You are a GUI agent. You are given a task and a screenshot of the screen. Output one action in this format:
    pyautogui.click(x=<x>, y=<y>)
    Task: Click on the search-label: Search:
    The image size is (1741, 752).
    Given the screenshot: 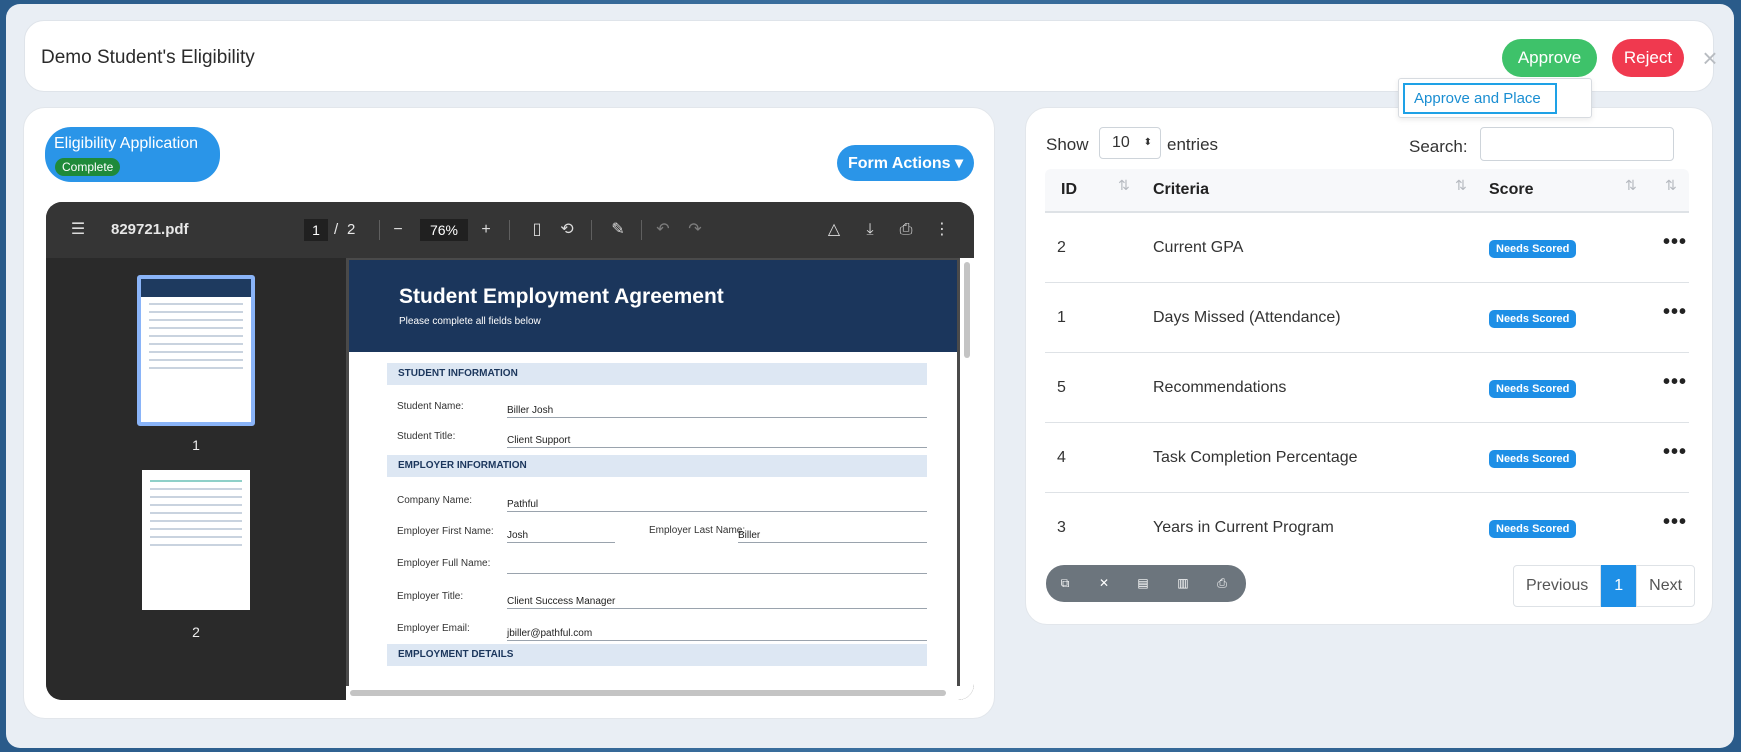 What is the action you would take?
    pyautogui.click(x=1438, y=146)
    